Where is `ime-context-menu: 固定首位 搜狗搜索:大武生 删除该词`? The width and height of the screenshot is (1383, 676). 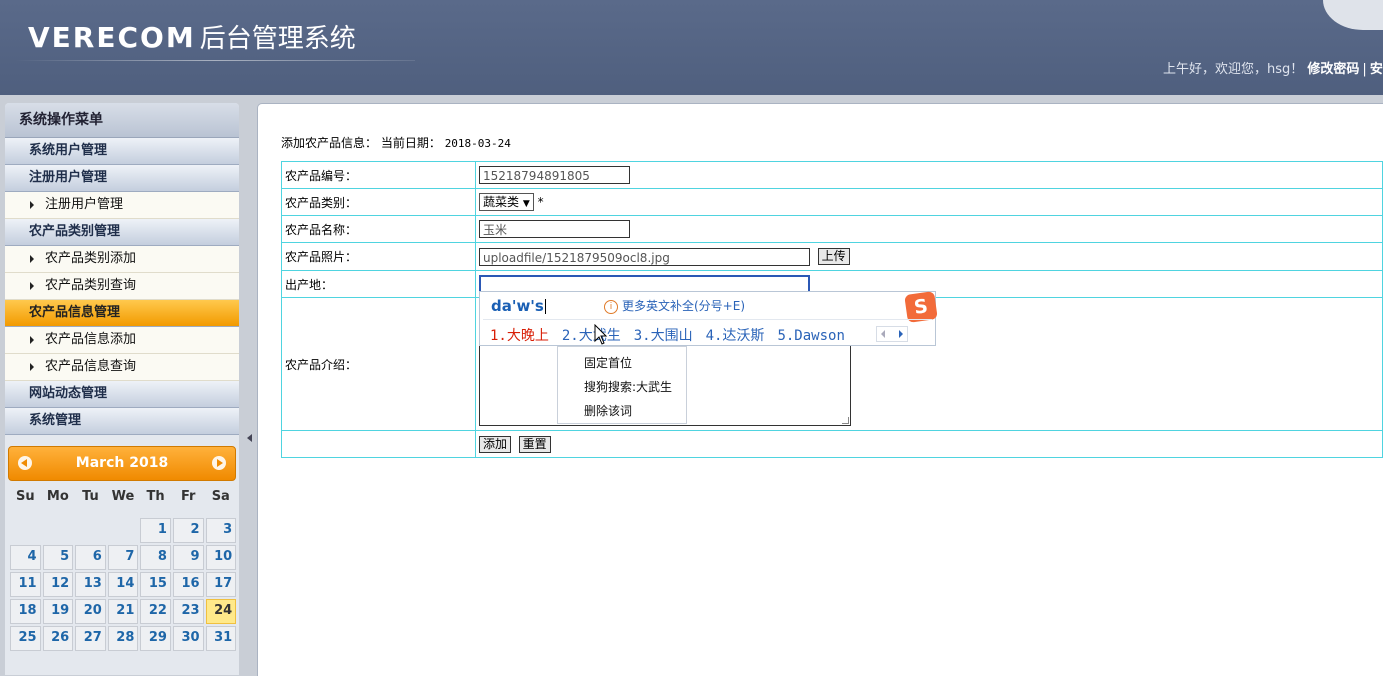 ime-context-menu: 固定首位 搜狗搜索:大武生 删除该词 is located at coordinates (622, 385).